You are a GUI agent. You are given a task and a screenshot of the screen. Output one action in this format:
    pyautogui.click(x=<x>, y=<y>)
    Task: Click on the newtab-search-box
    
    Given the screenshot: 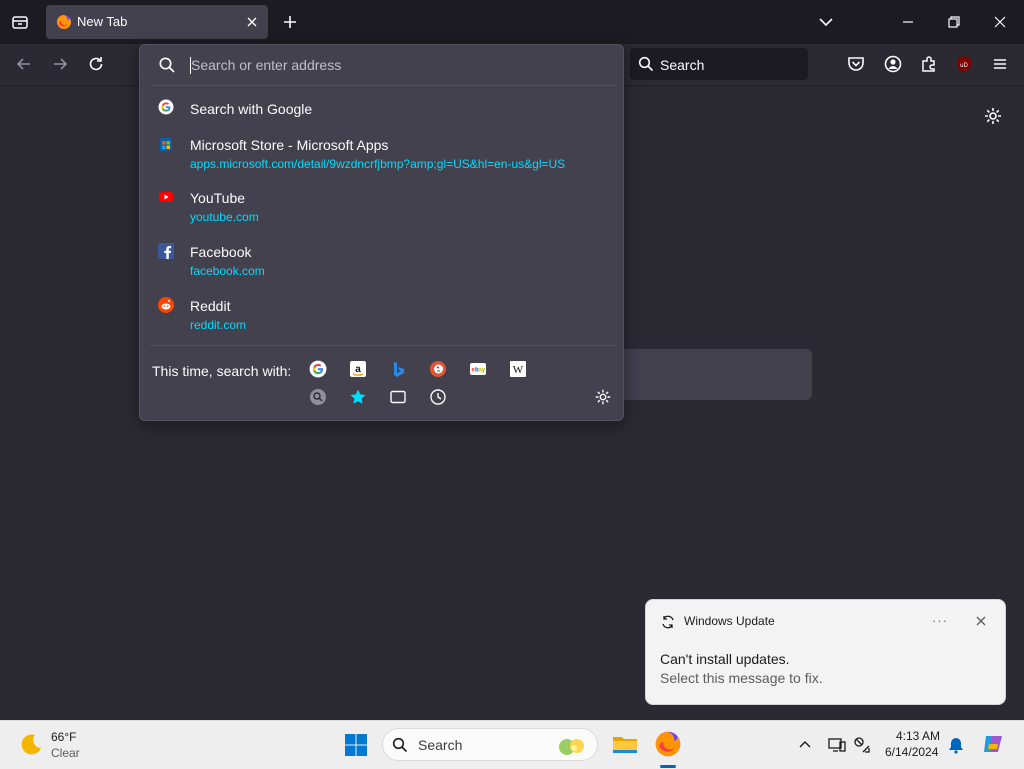 What is the action you would take?
    pyautogui.click(x=706, y=374)
    